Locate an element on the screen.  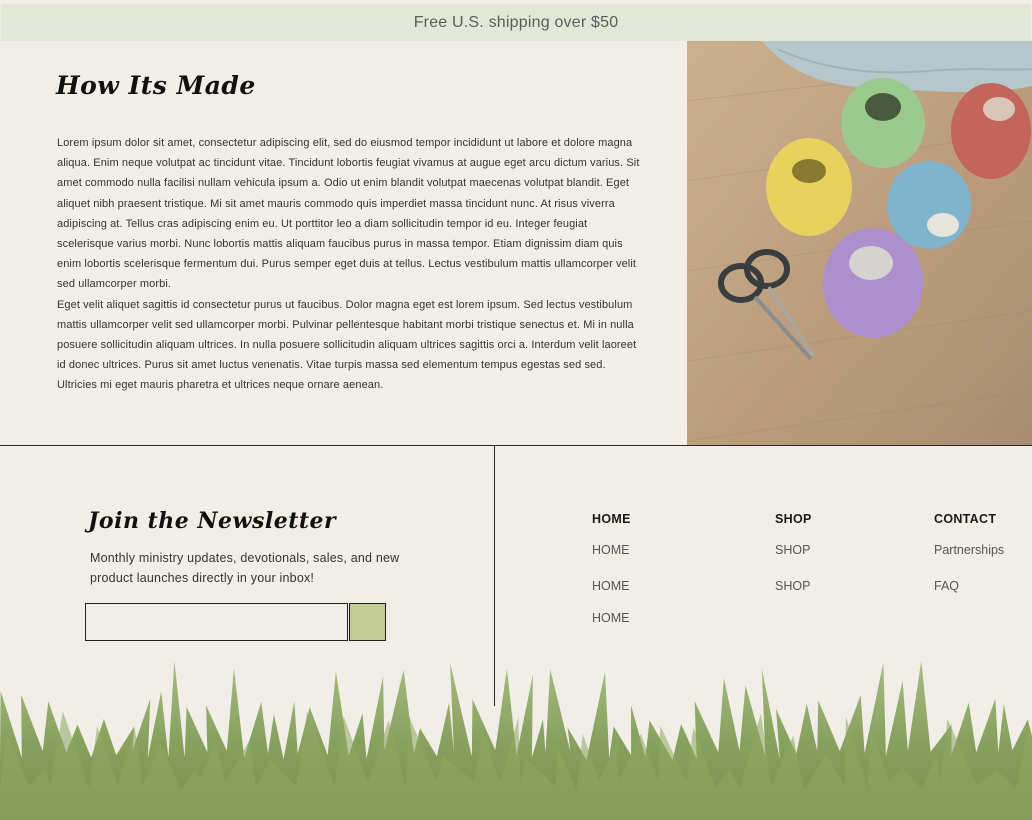
footer-nav-contact: CONTACT is located at coordinates (965, 521).